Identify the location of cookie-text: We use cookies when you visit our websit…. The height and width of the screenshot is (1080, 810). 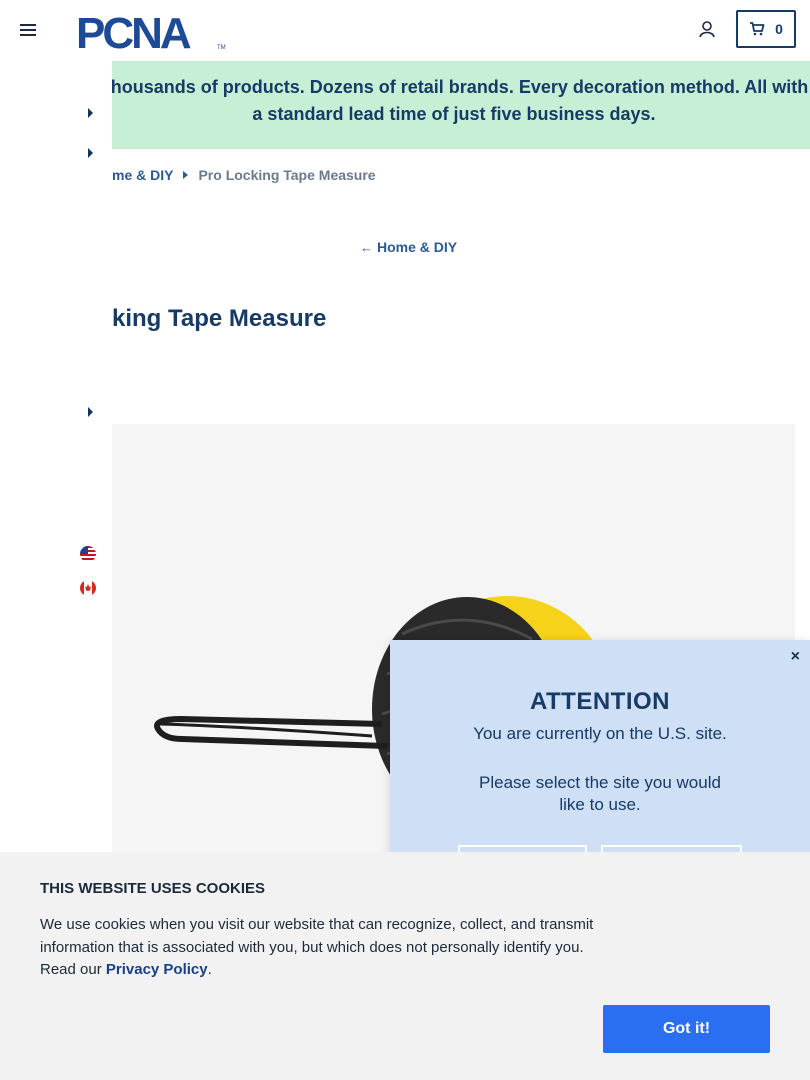
(325, 948).